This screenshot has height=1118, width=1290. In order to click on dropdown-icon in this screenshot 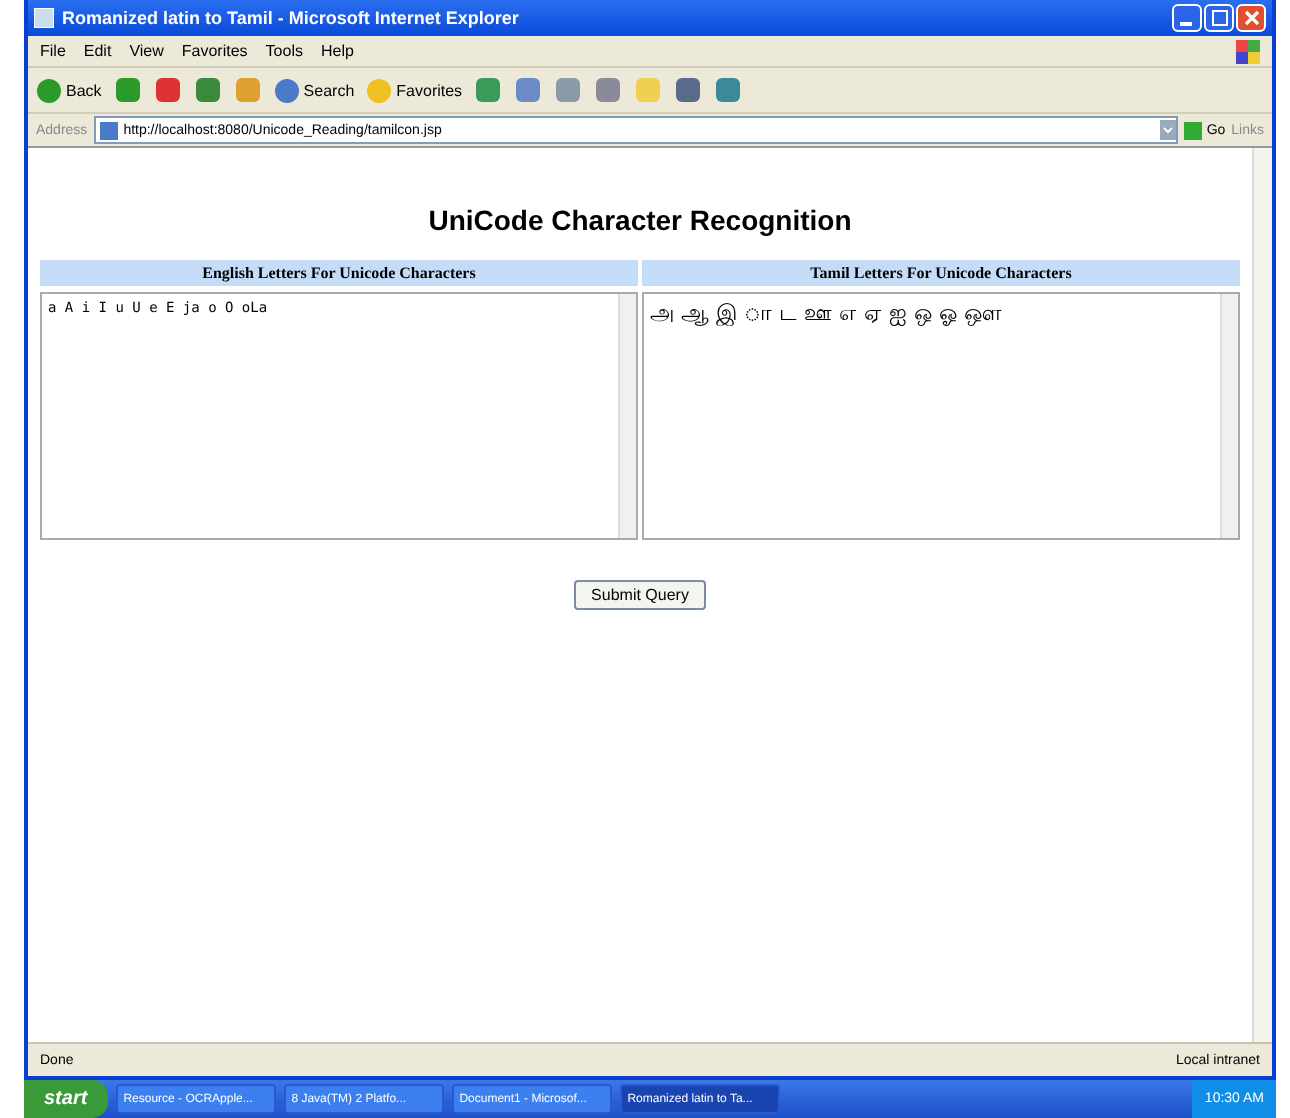, I will do `click(1168, 130)`.